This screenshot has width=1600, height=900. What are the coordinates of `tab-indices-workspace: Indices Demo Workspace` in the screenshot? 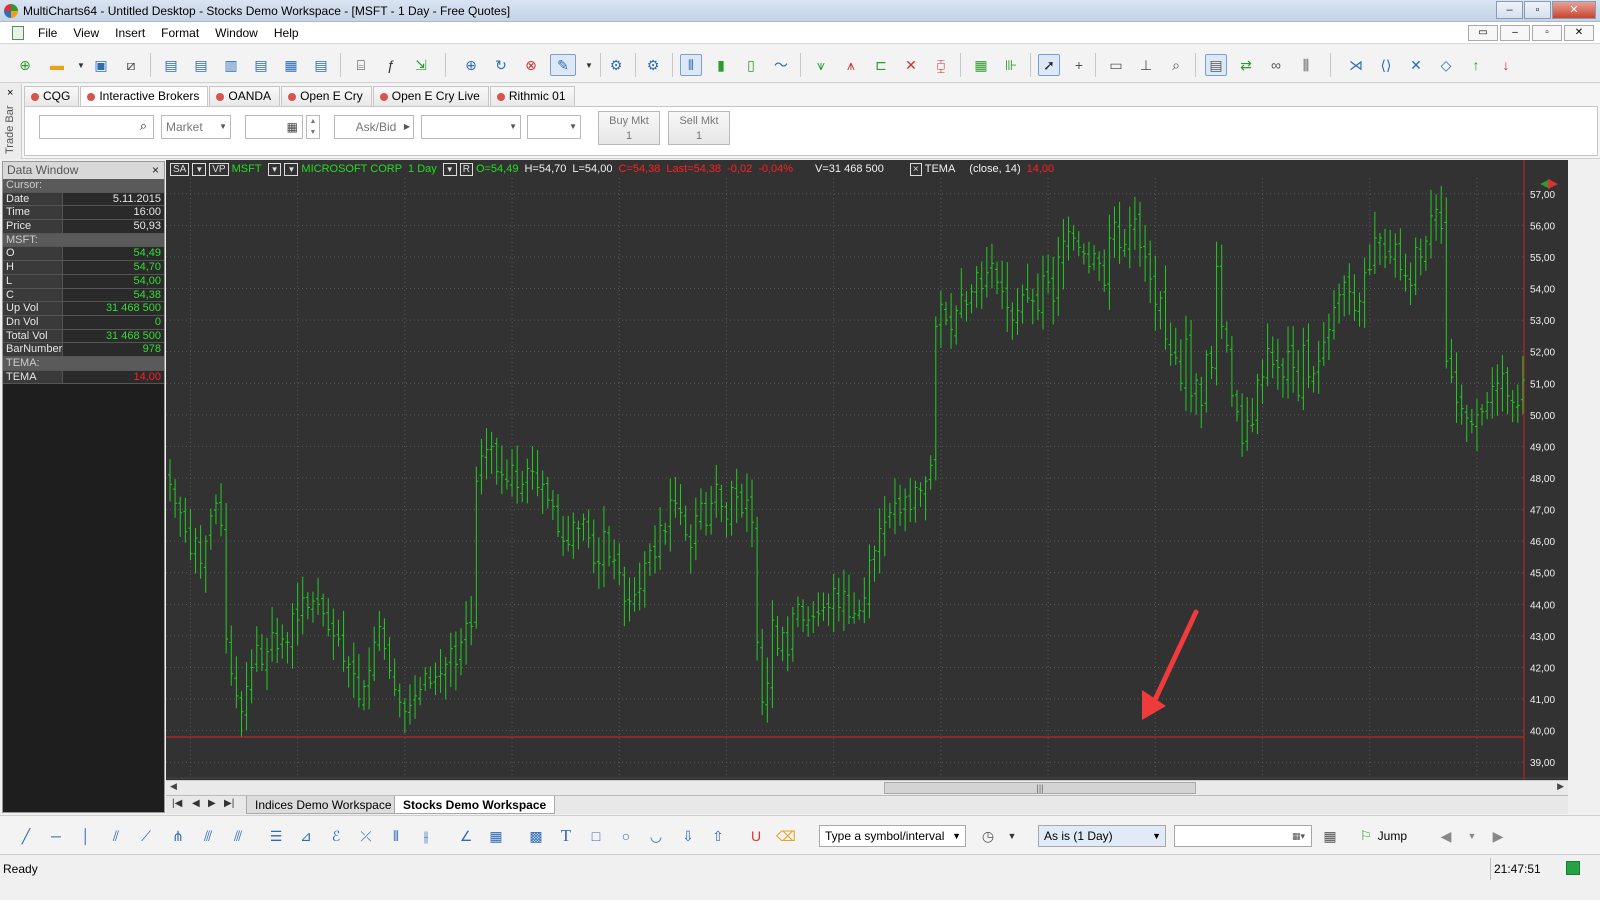 It's located at (323, 805).